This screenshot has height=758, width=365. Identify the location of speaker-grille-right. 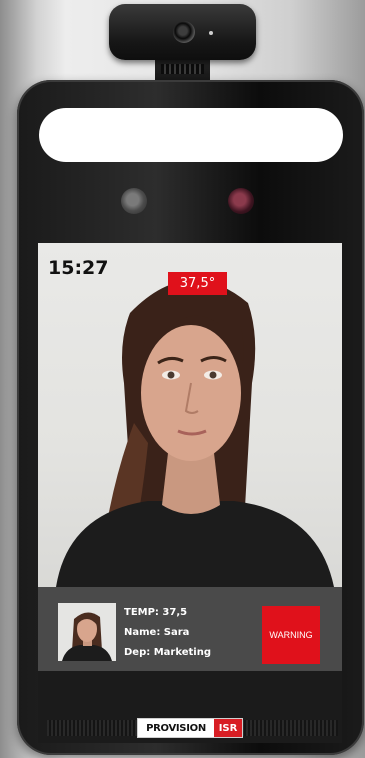
(286, 728).